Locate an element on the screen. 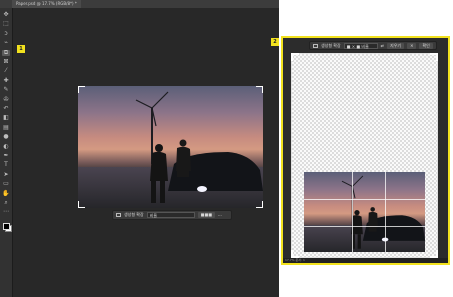 This screenshot has height=297, width=453. person-left is located at coordinates (159, 173).